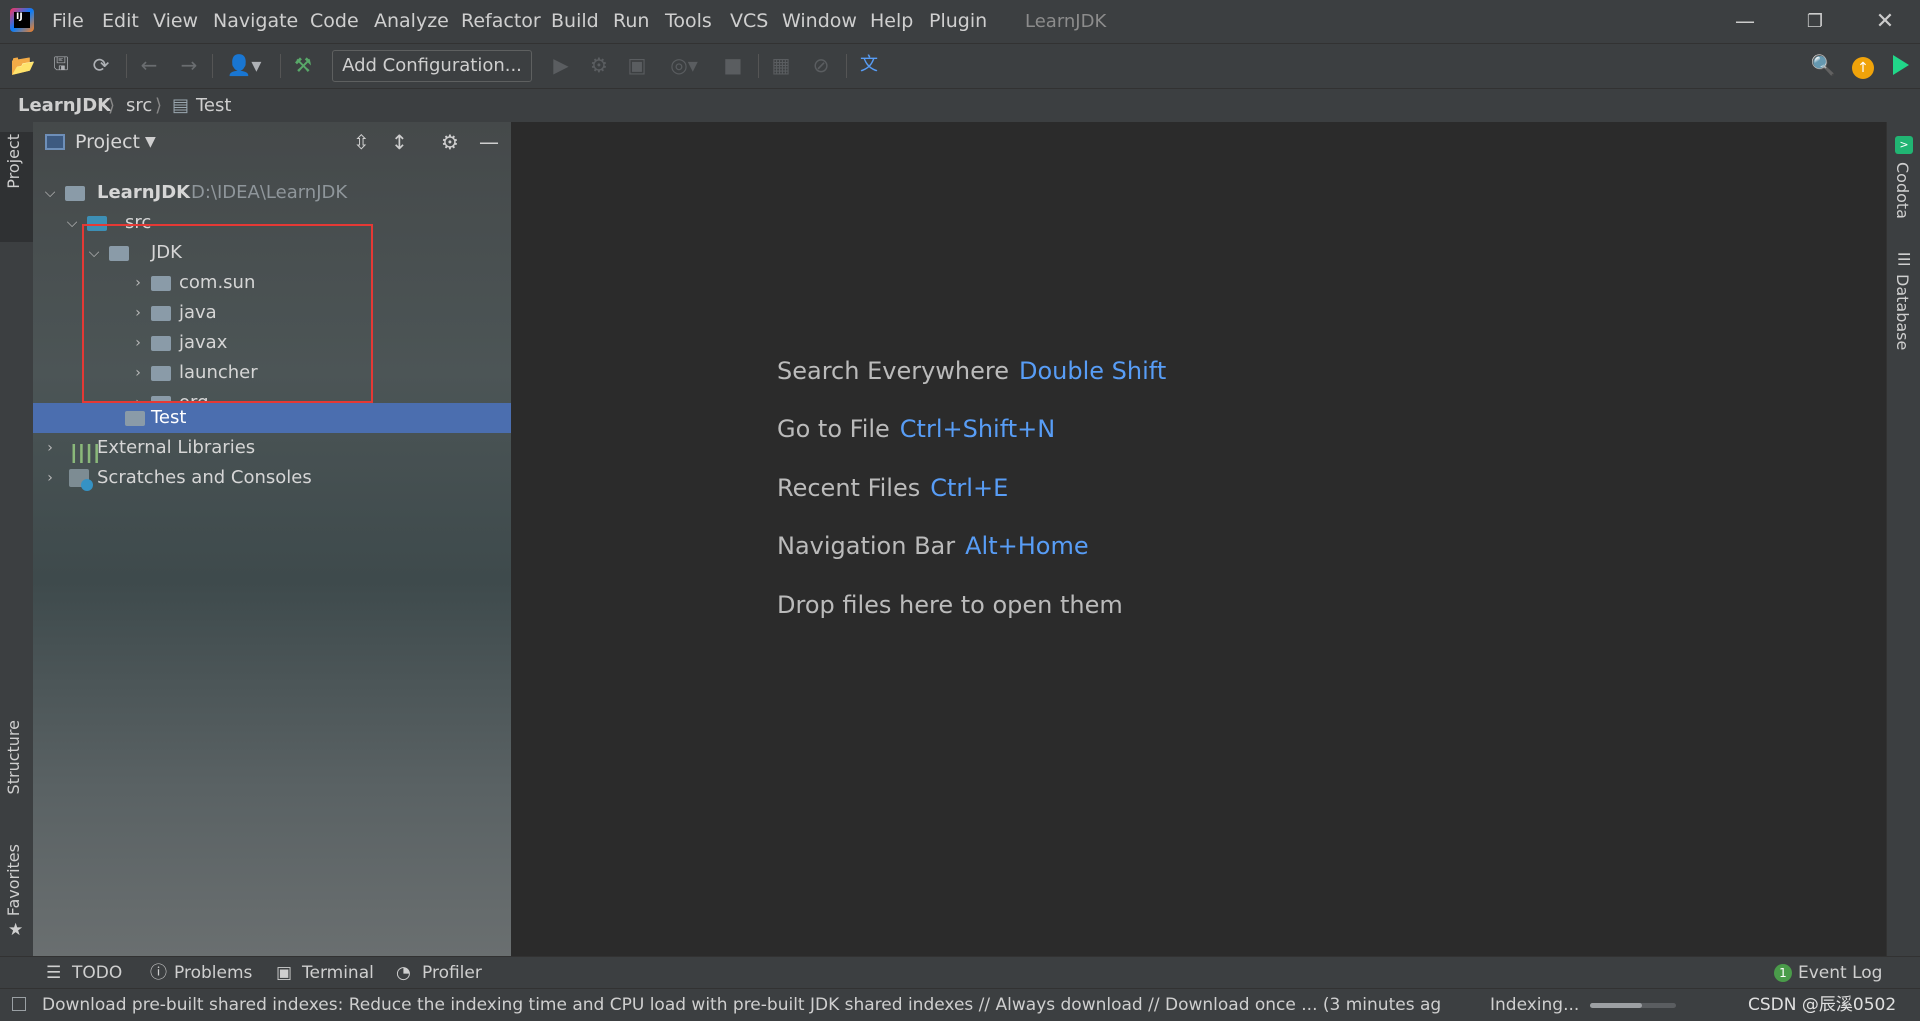  Describe the element at coordinates (1815, 21) in the screenshot. I see `restore-icon: ❐` at that location.